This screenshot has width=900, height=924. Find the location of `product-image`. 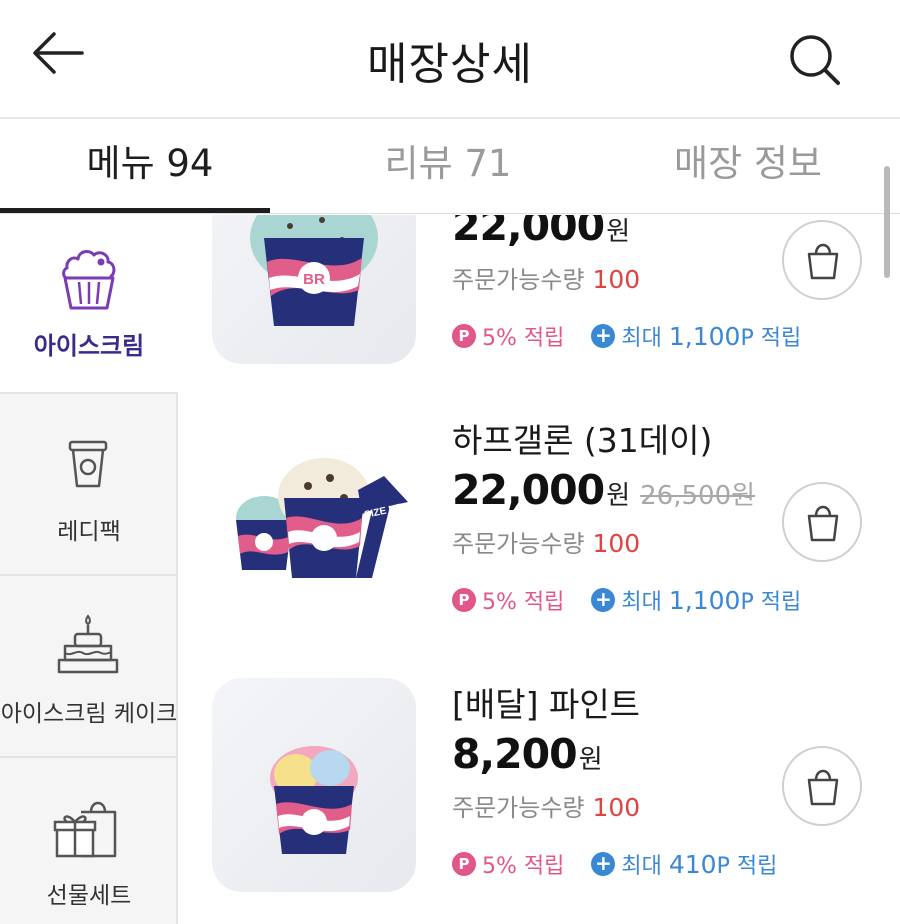

product-image is located at coordinates (314, 785).